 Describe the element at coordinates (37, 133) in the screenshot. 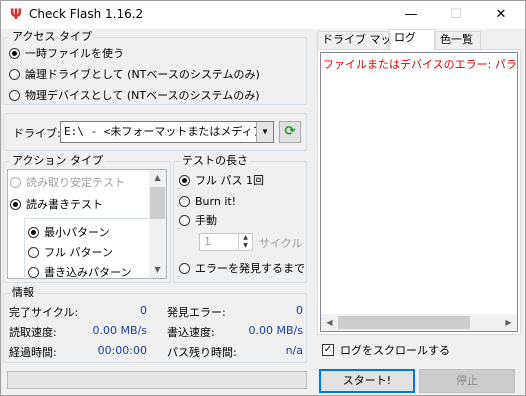

I see `drive-label: ドライブ:` at that location.